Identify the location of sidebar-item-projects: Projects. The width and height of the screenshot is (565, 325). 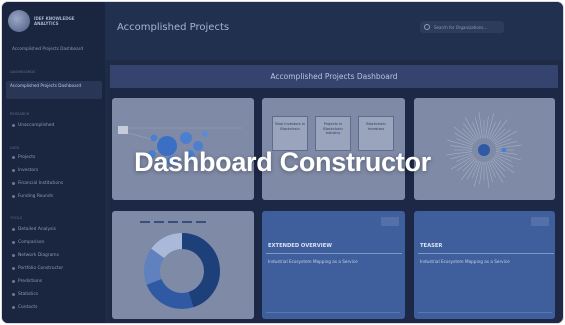
(23, 157).